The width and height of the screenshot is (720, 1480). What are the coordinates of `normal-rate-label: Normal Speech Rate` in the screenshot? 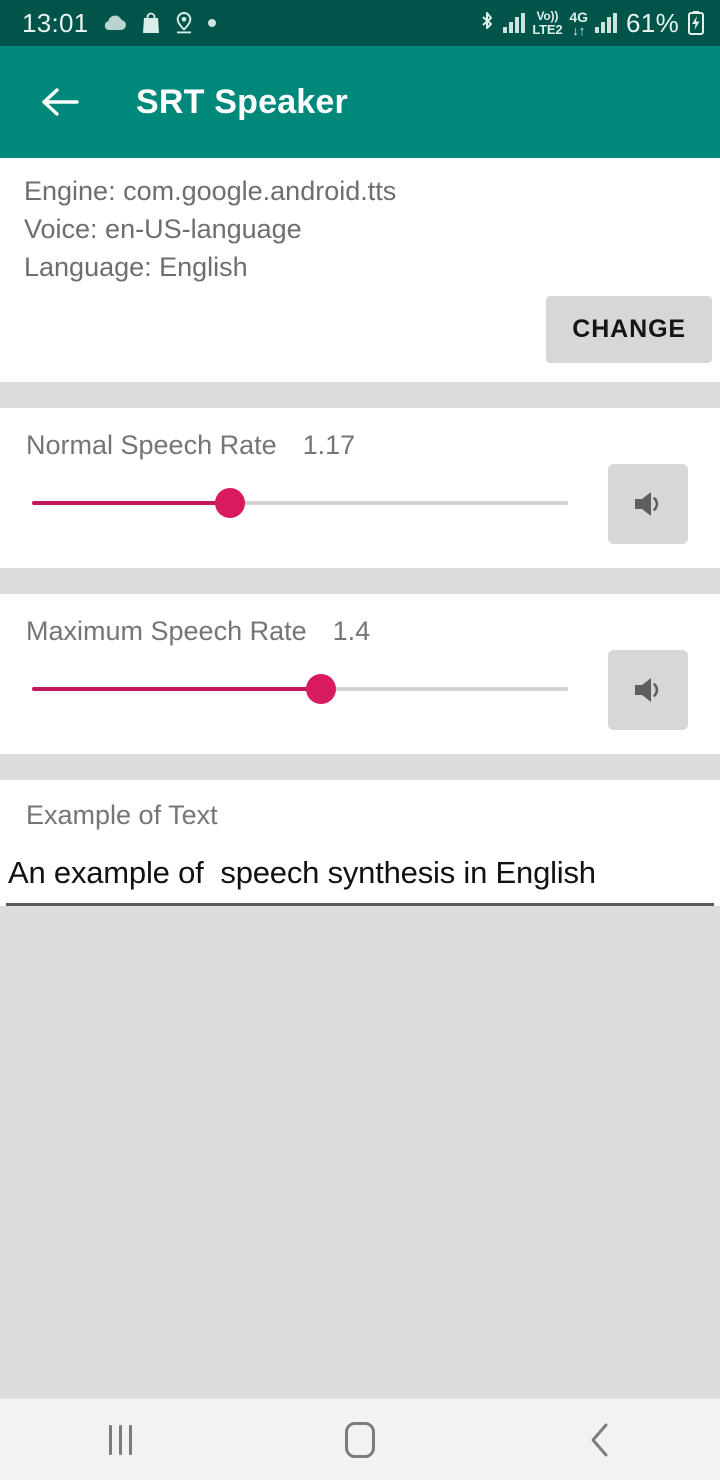 It's located at (151, 445).